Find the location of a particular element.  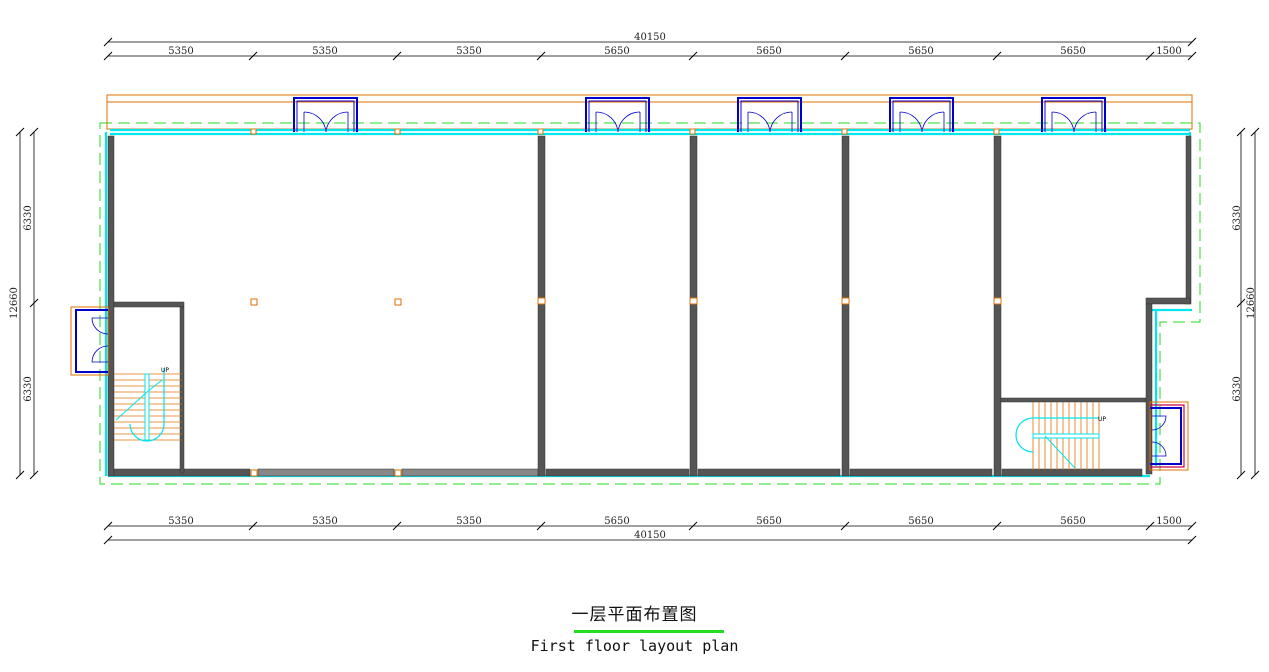

entry-door-vestibules is located at coordinates (699, 115).